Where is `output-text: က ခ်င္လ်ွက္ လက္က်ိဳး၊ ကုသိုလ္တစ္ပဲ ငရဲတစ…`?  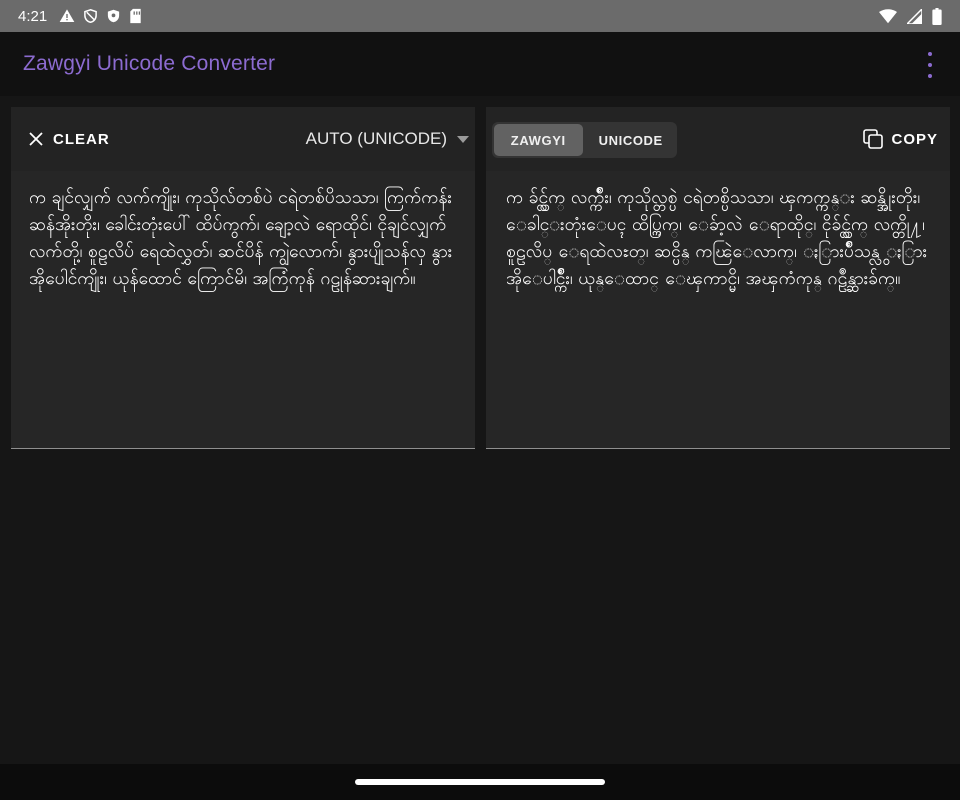
output-text: က ခ်င္လ်ွက္ လက္က်ိဳး၊ ကုသိုလ္တစ္ပဲ ငရဲတစ… is located at coordinates (717, 238).